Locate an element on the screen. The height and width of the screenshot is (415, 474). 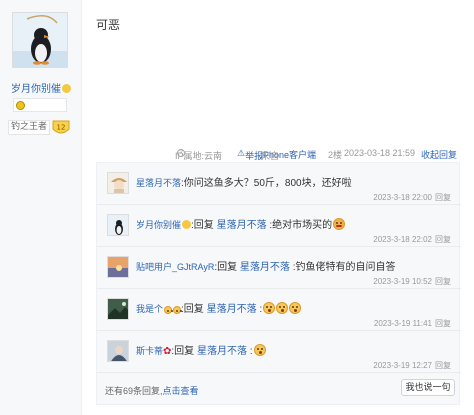
reply-content: 你问这鱼多大？50斤，800块，还好啦 is located at coordinates (267, 183).